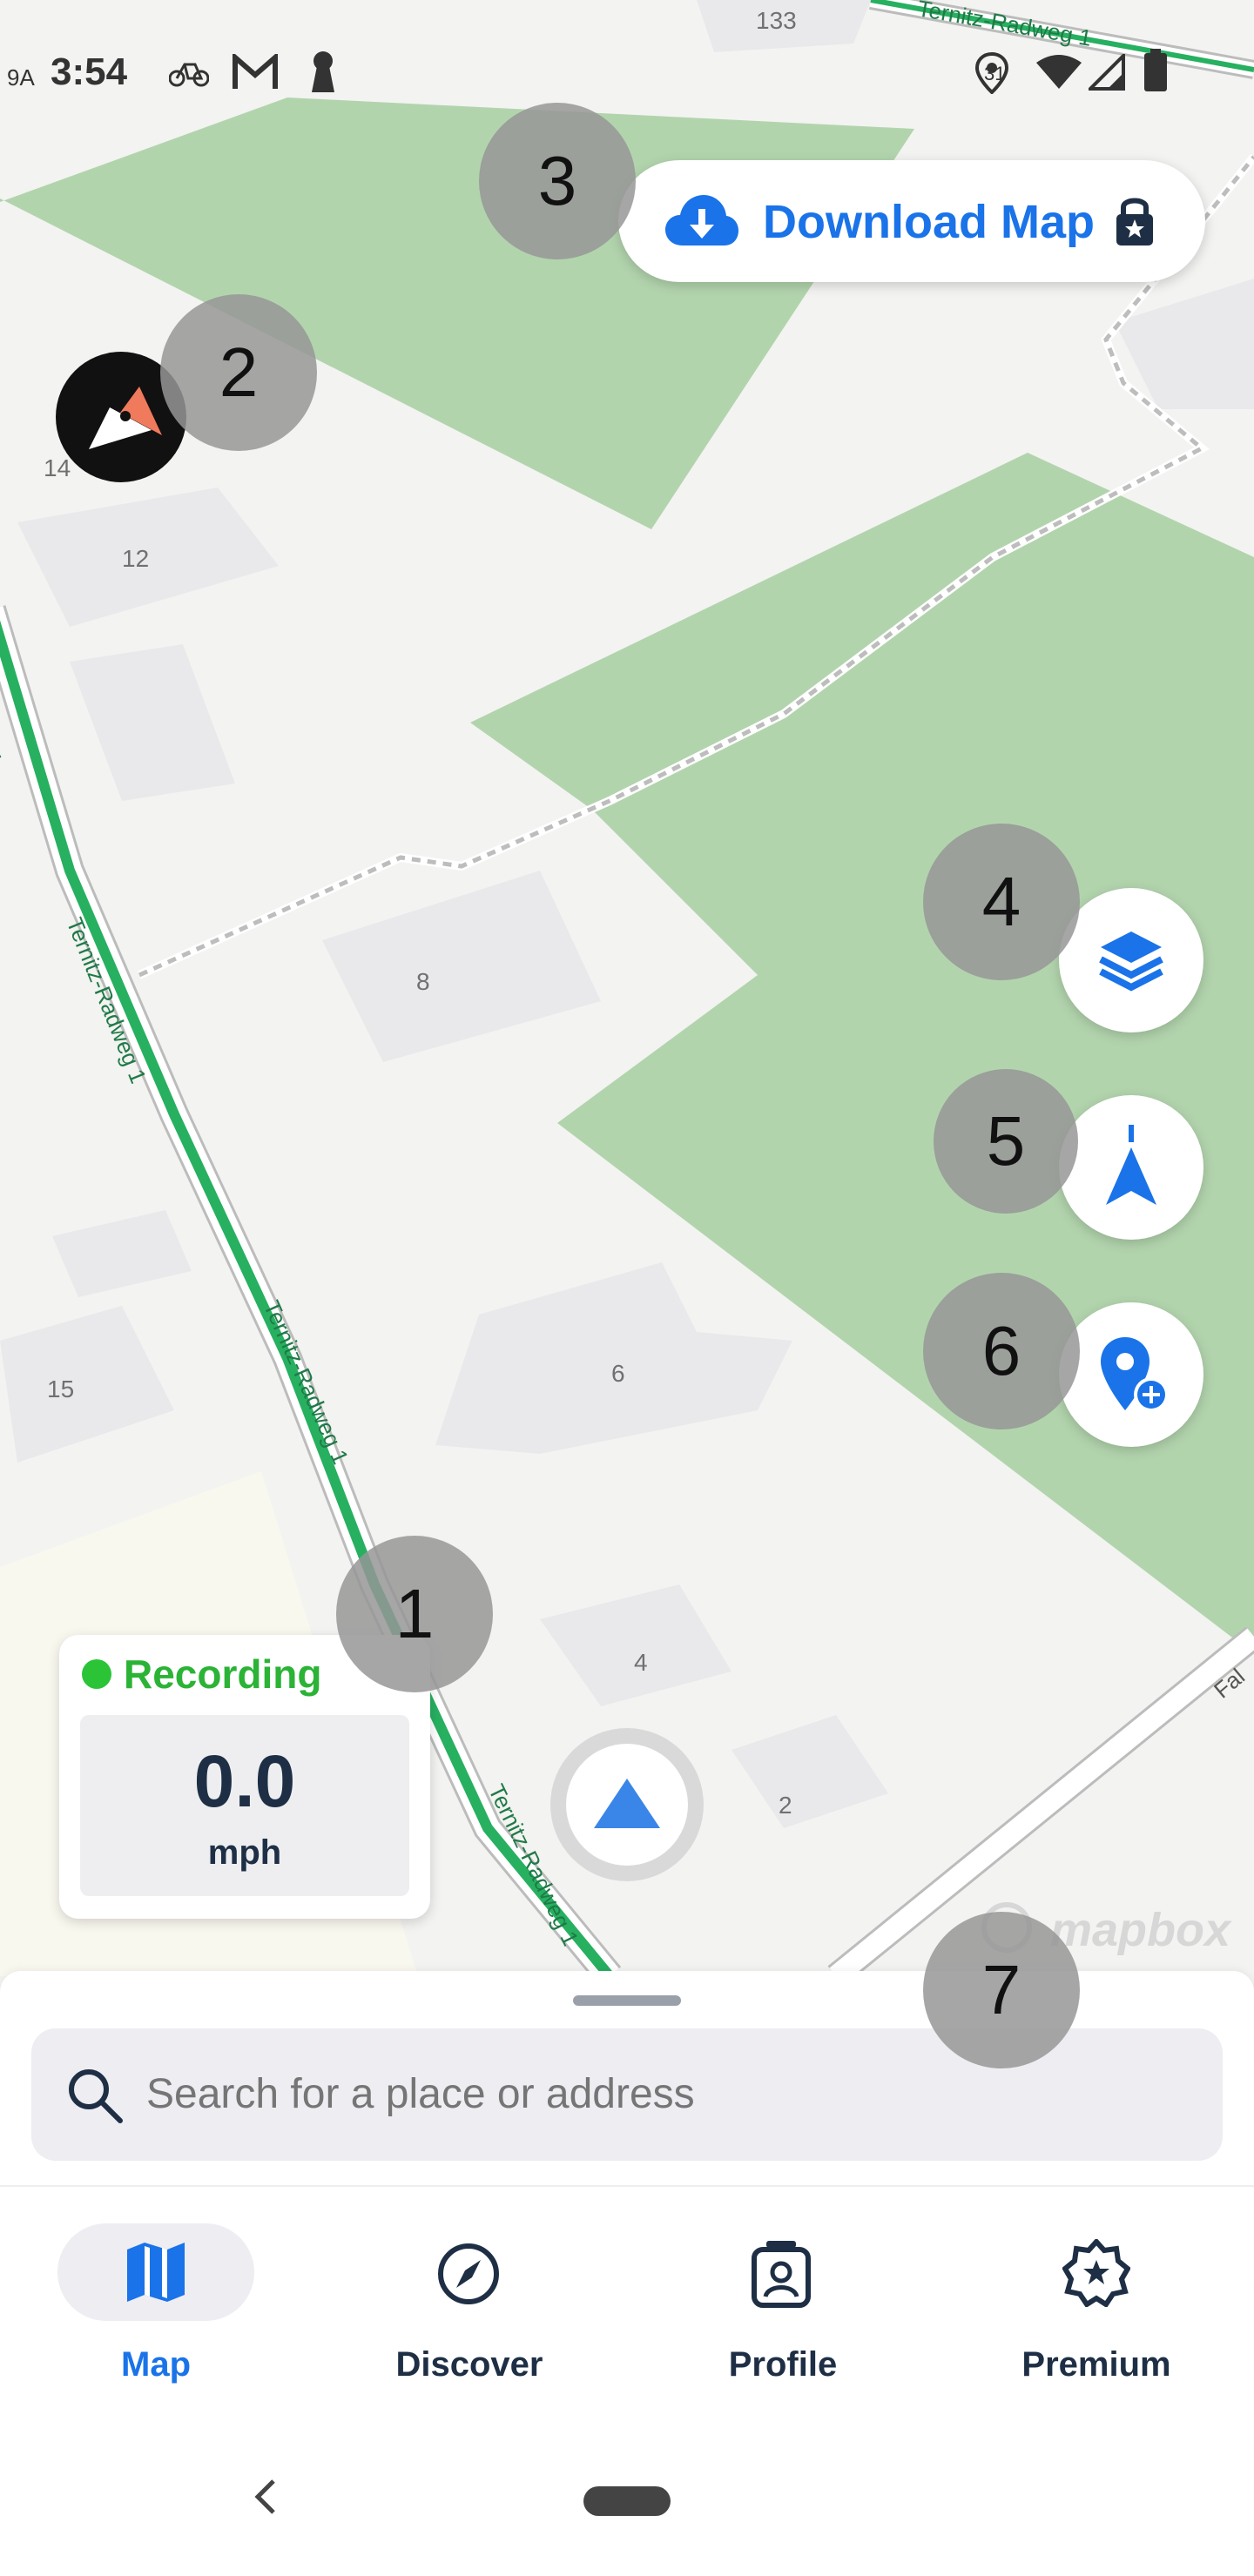 Image resolution: width=1254 pixels, height=2576 pixels. I want to click on download-map-label: Download Map, so click(929, 222).